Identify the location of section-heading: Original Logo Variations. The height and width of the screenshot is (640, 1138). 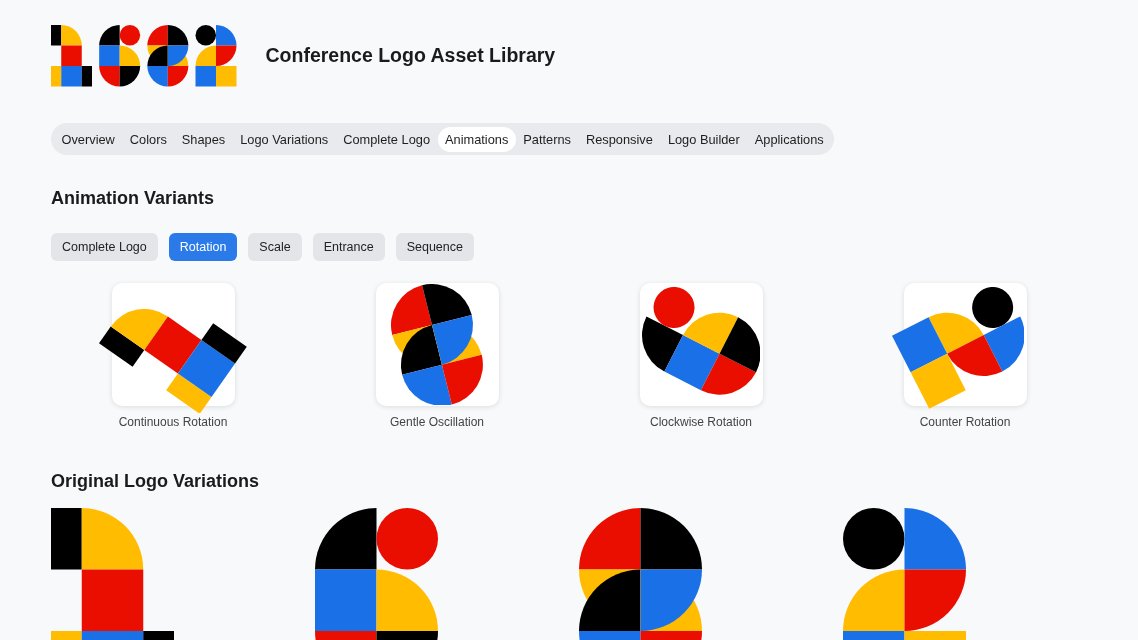
(155, 481).